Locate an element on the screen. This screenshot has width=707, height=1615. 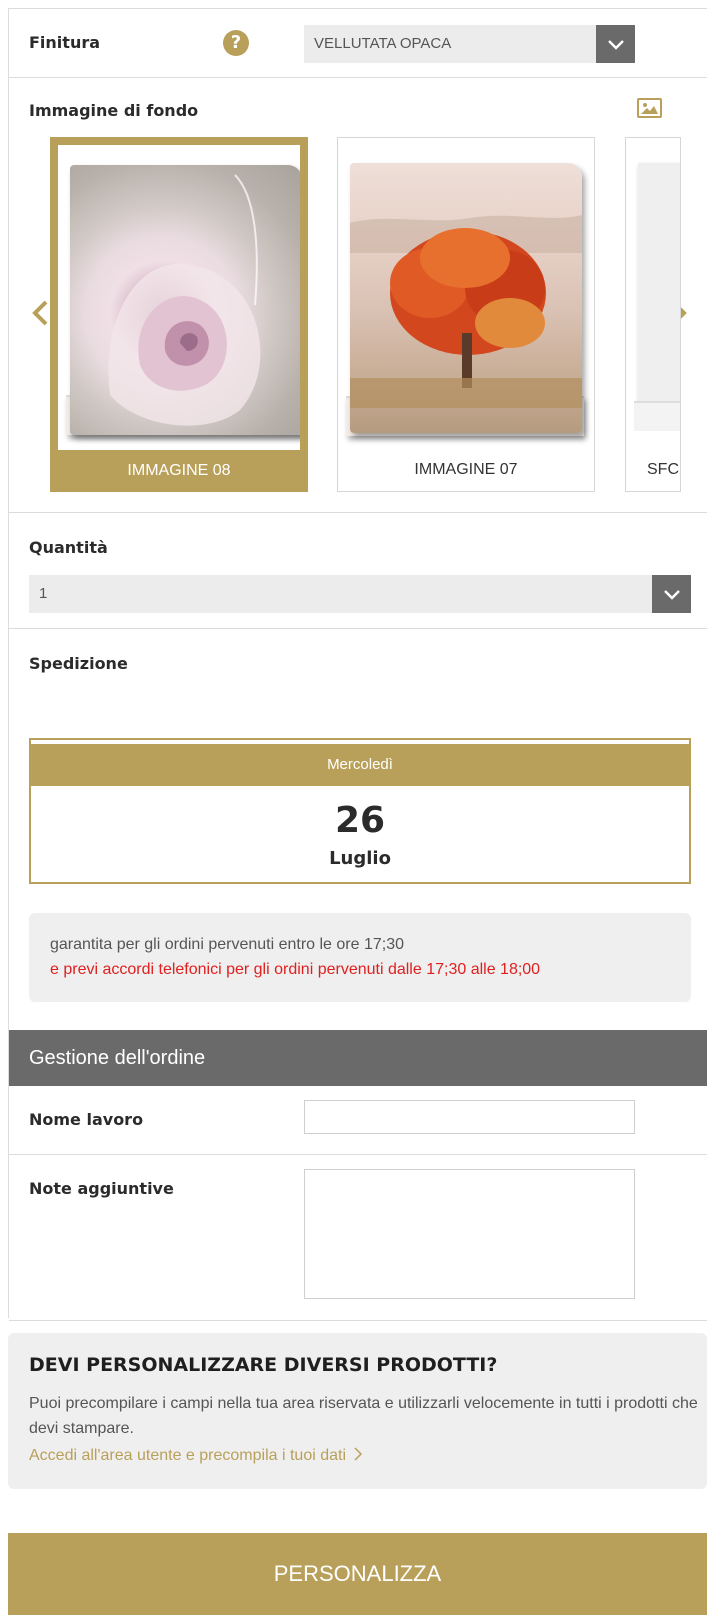
carousel-prev-icon is located at coordinates (40, 313).